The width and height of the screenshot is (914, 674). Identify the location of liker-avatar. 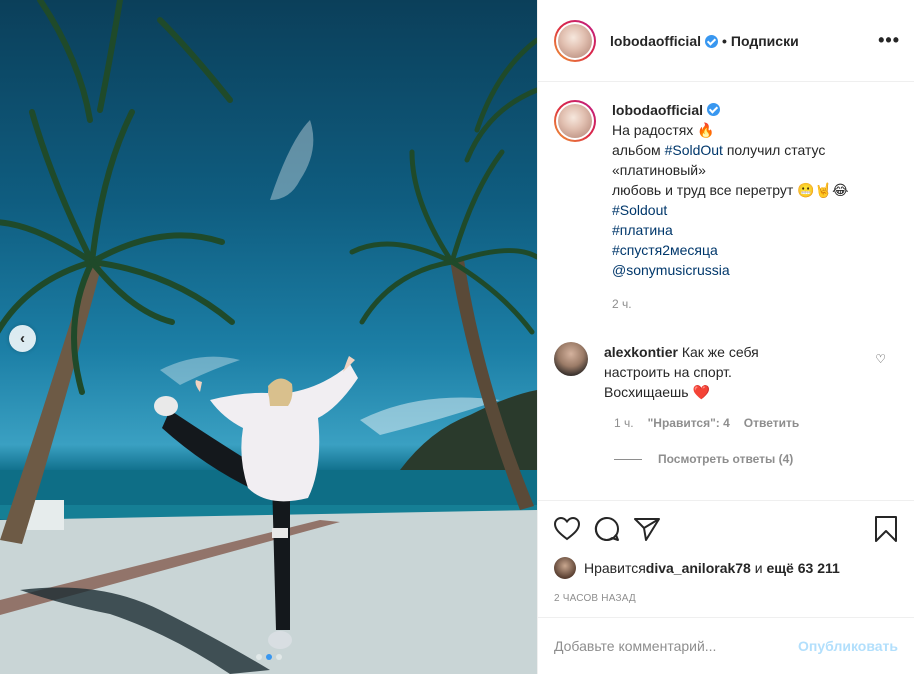
(565, 568).